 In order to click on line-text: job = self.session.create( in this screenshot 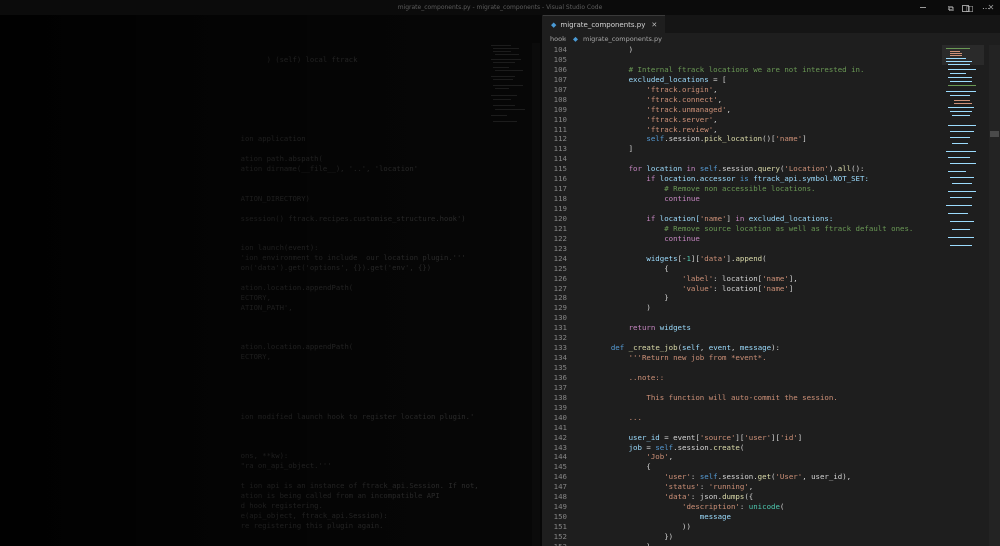, I will do `click(669, 448)`.